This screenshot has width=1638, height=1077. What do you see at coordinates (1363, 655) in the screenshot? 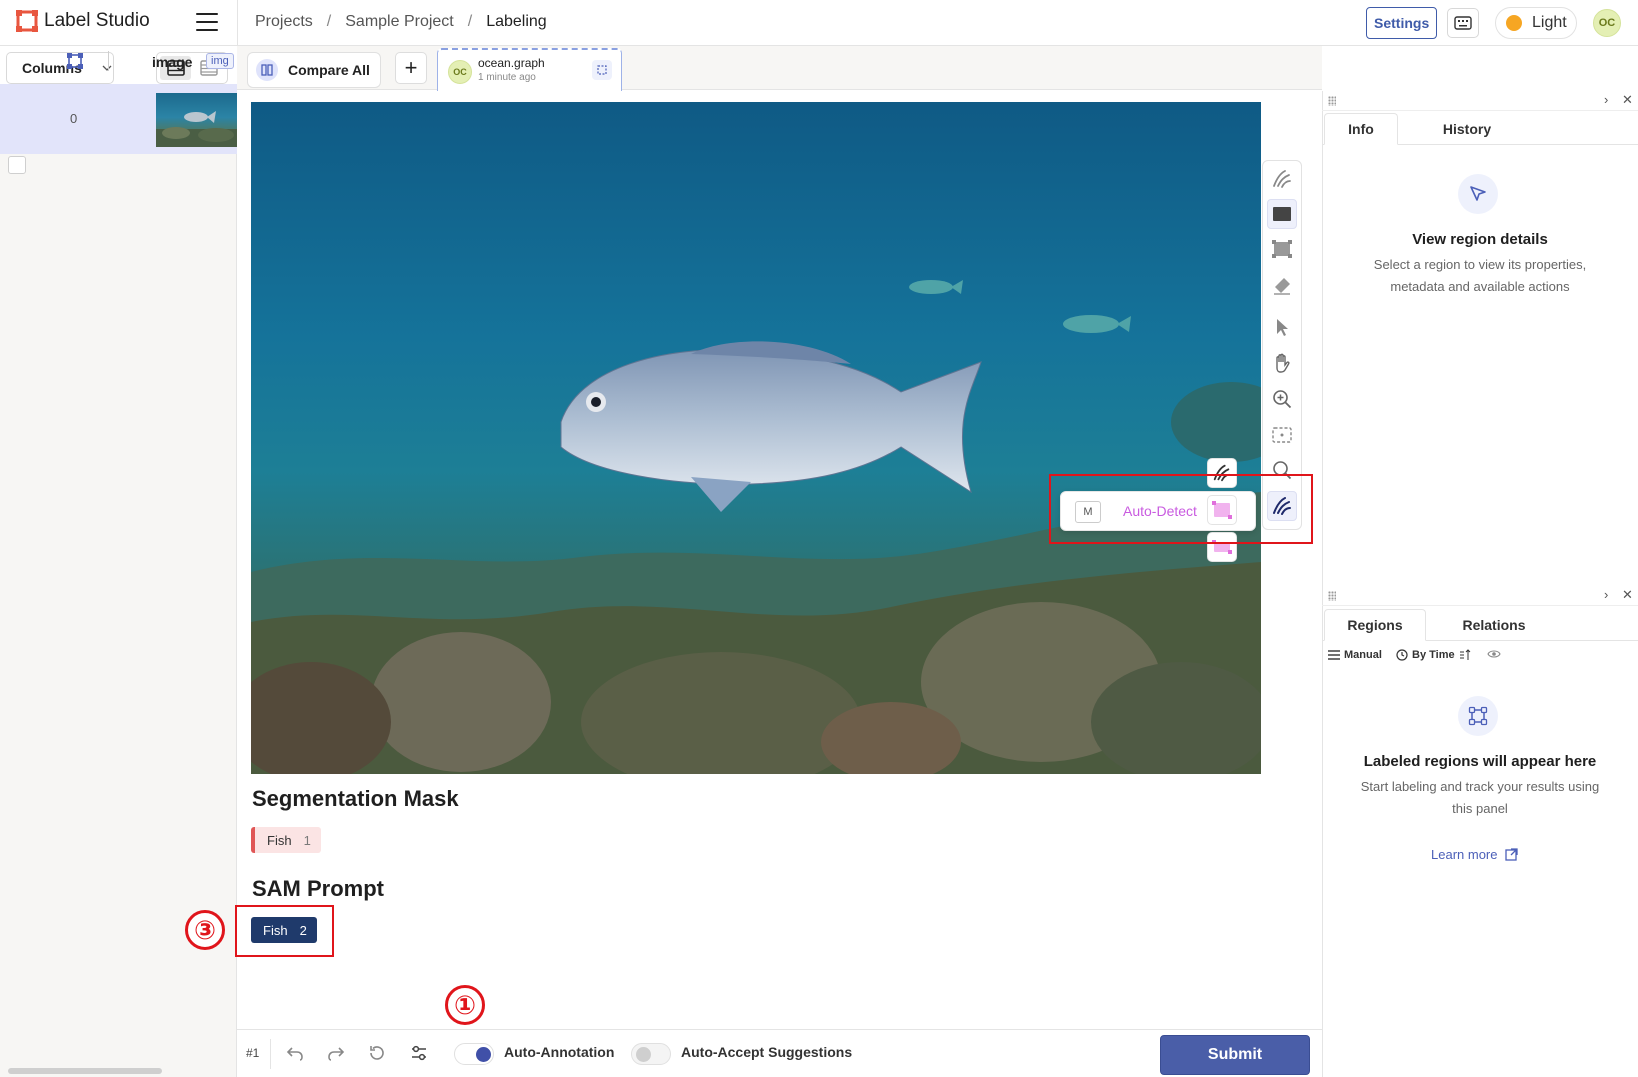
I see `manual-label: Manual` at bounding box center [1363, 655].